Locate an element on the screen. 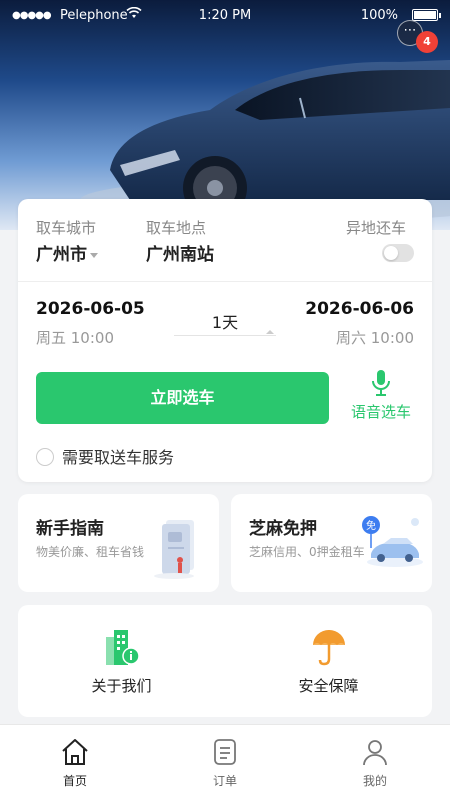 The width and height of the screenshot is (450, 800). about-us-label: 关于我们 is located at coordinates (121, 686).